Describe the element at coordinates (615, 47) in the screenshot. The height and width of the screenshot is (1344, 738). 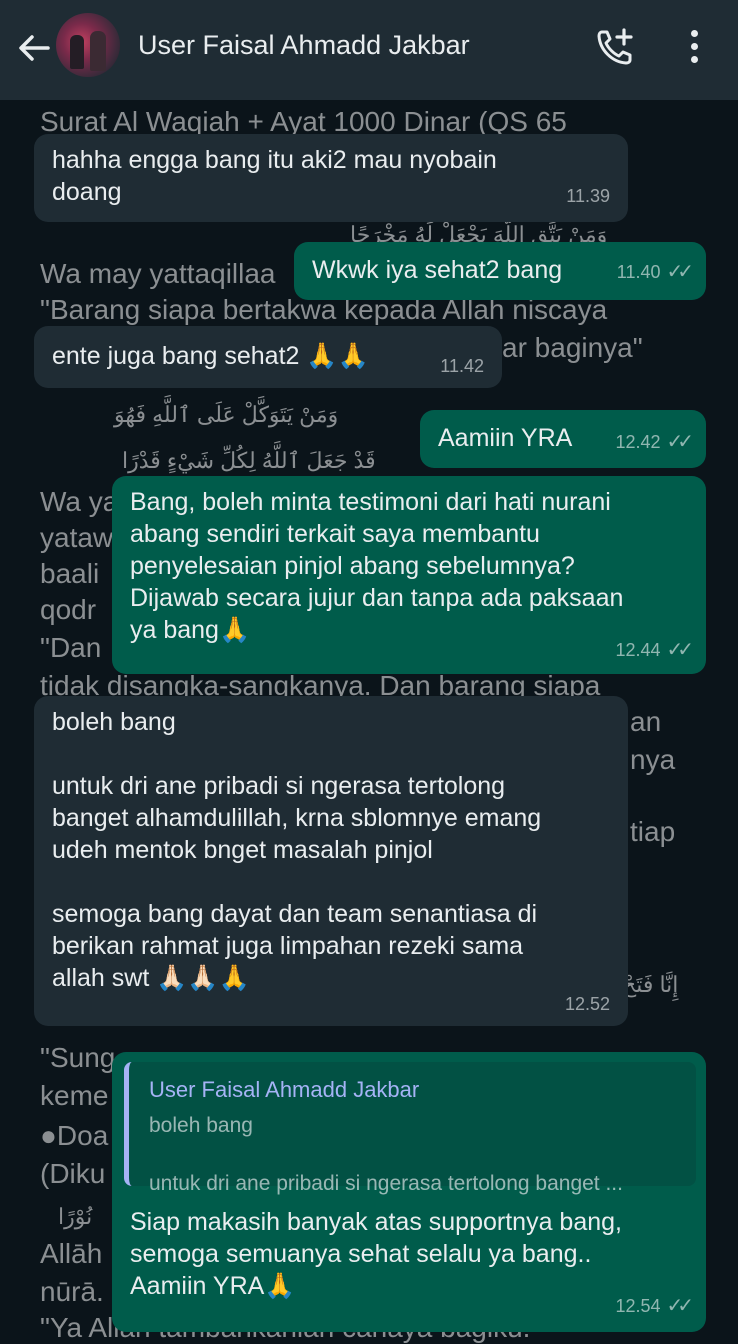
I see `add-call-icon` at that location.